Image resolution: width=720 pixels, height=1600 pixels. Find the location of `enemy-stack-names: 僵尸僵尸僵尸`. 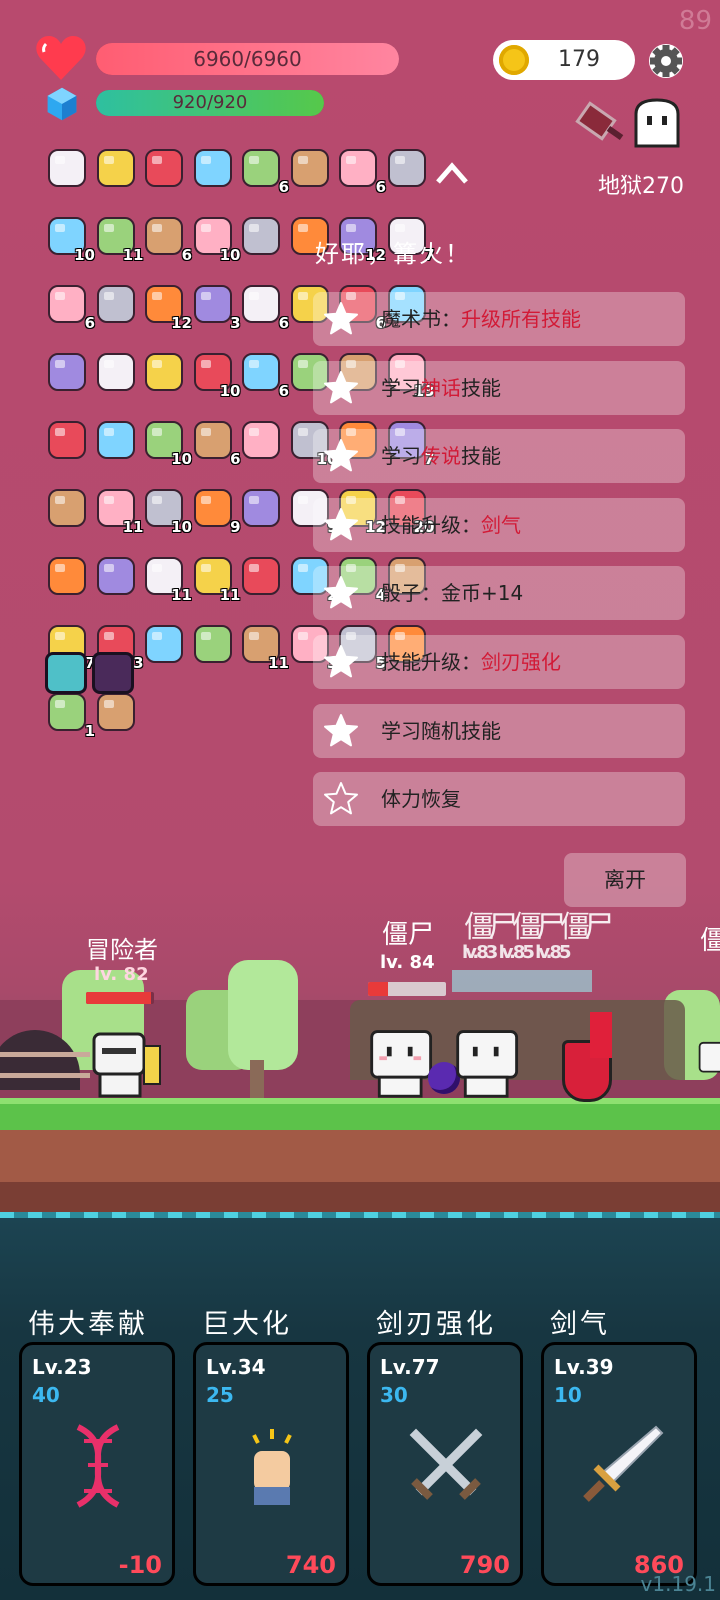

enemy-stack-names: 僵尸僵尸僵尸 is located at coordinates (539, 927).